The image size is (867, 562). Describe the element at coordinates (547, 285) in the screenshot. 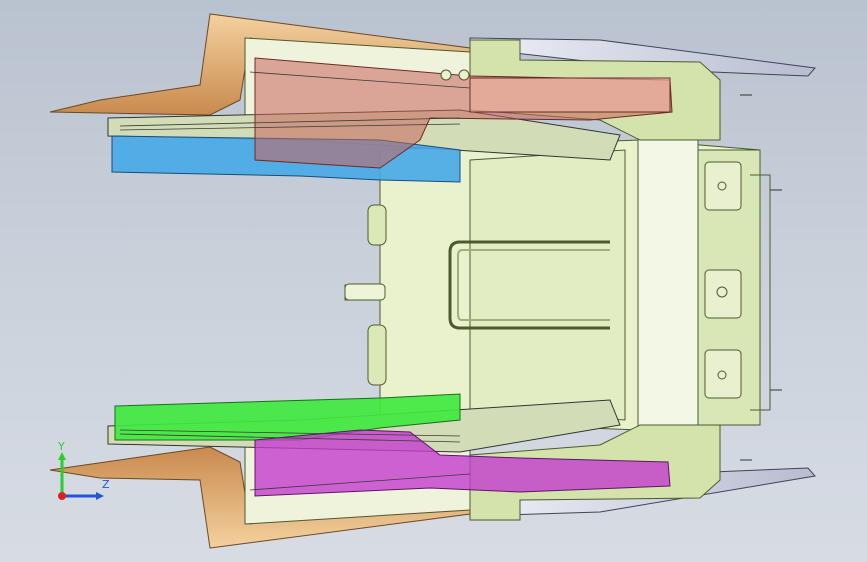

I see `main-frame-inner` at that location.